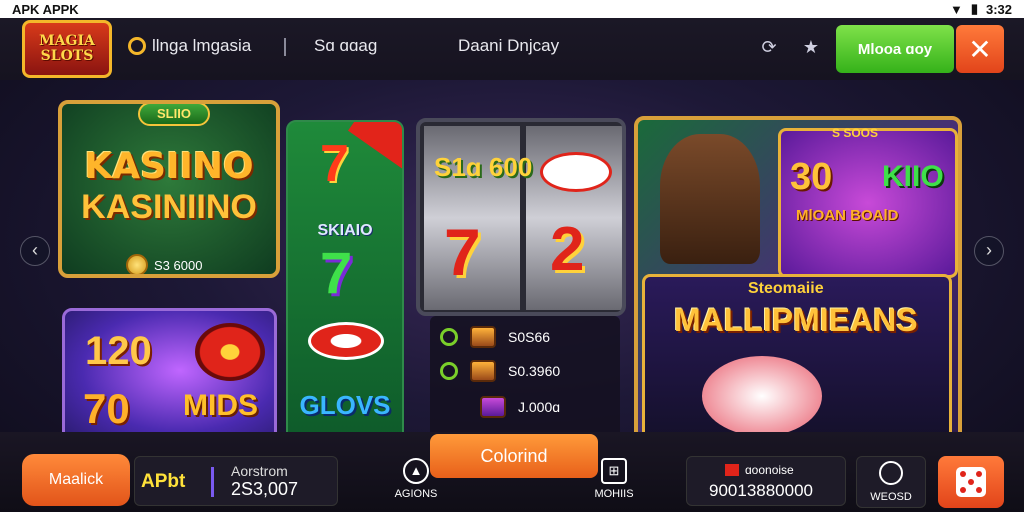 This screenshot has width=1024, height=512. I want to click on casino-chip-symbol, so click(576, 172).